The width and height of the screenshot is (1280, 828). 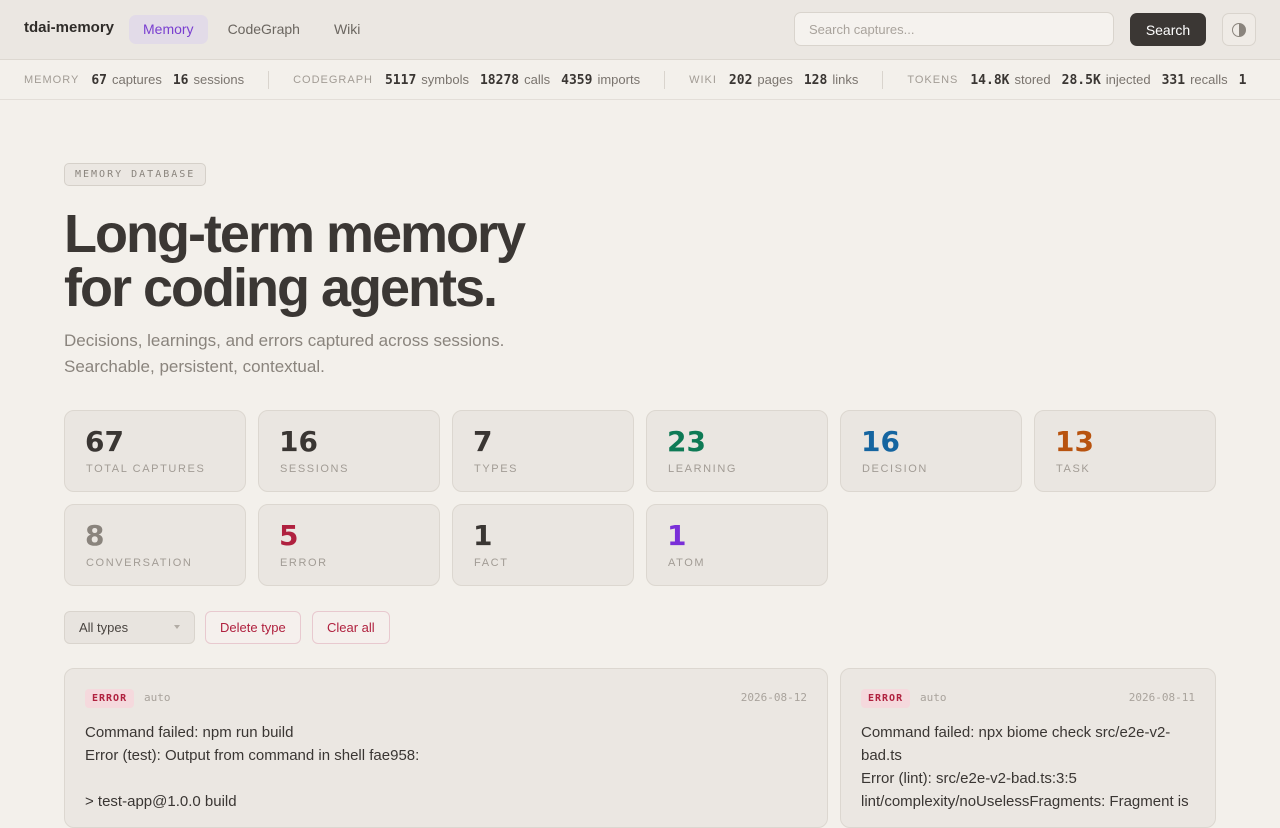 What do you see at coordinates (304, 563) in the screenshot?
I see `stat-label: ERROR` at bounding box center [304, 563].